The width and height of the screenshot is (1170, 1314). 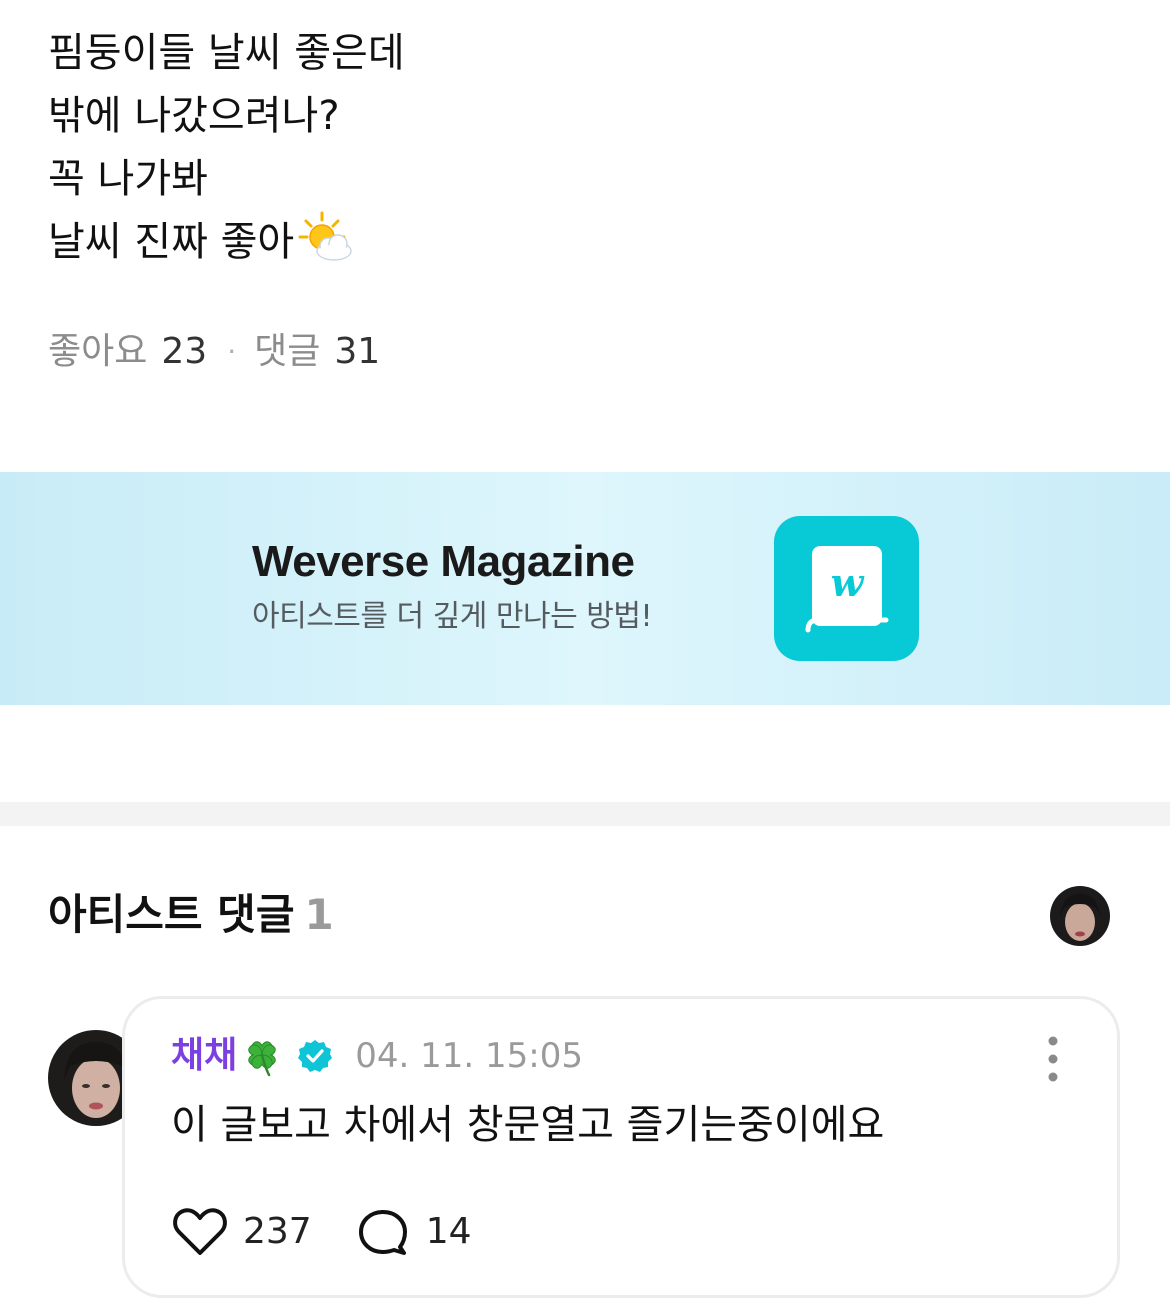 What do you see at coordinates (200, 1231) in the screenshot?
I see `heart-icon` at bounding box center [200, 1231].